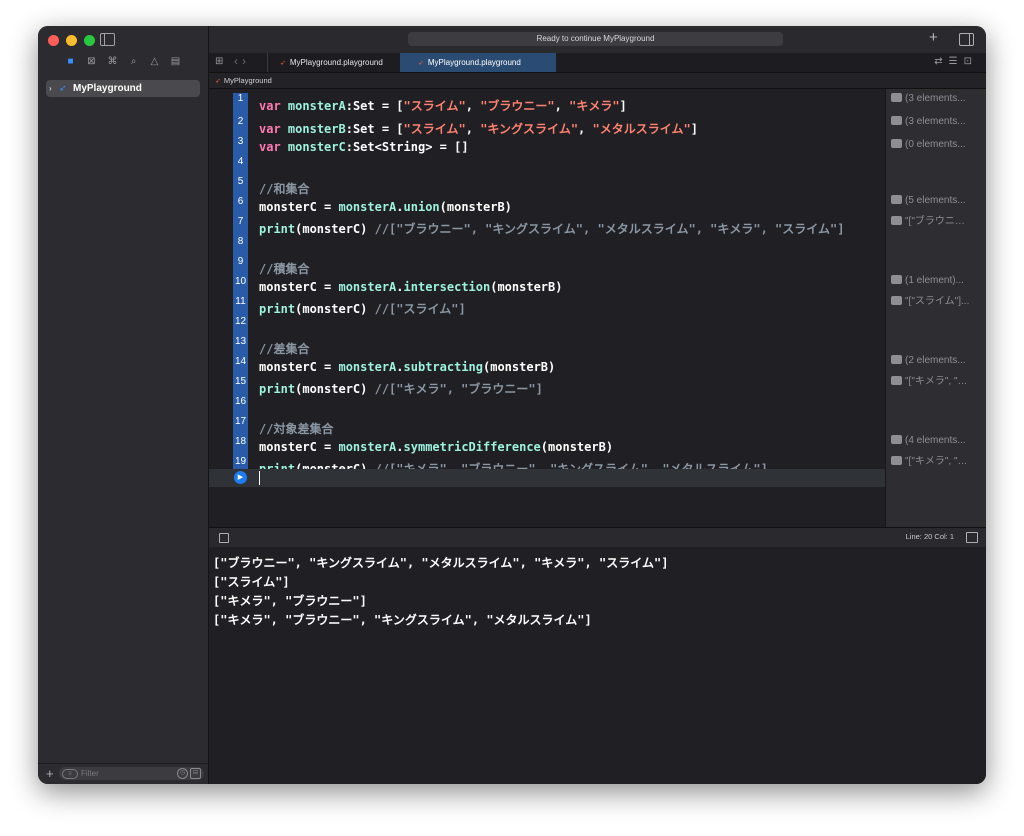 The width and height of the screenshot is (1024, 836). Describe the element at coordinates (219, 61) in the screenshot. I see `related-items-icon: ⊞` at that location.